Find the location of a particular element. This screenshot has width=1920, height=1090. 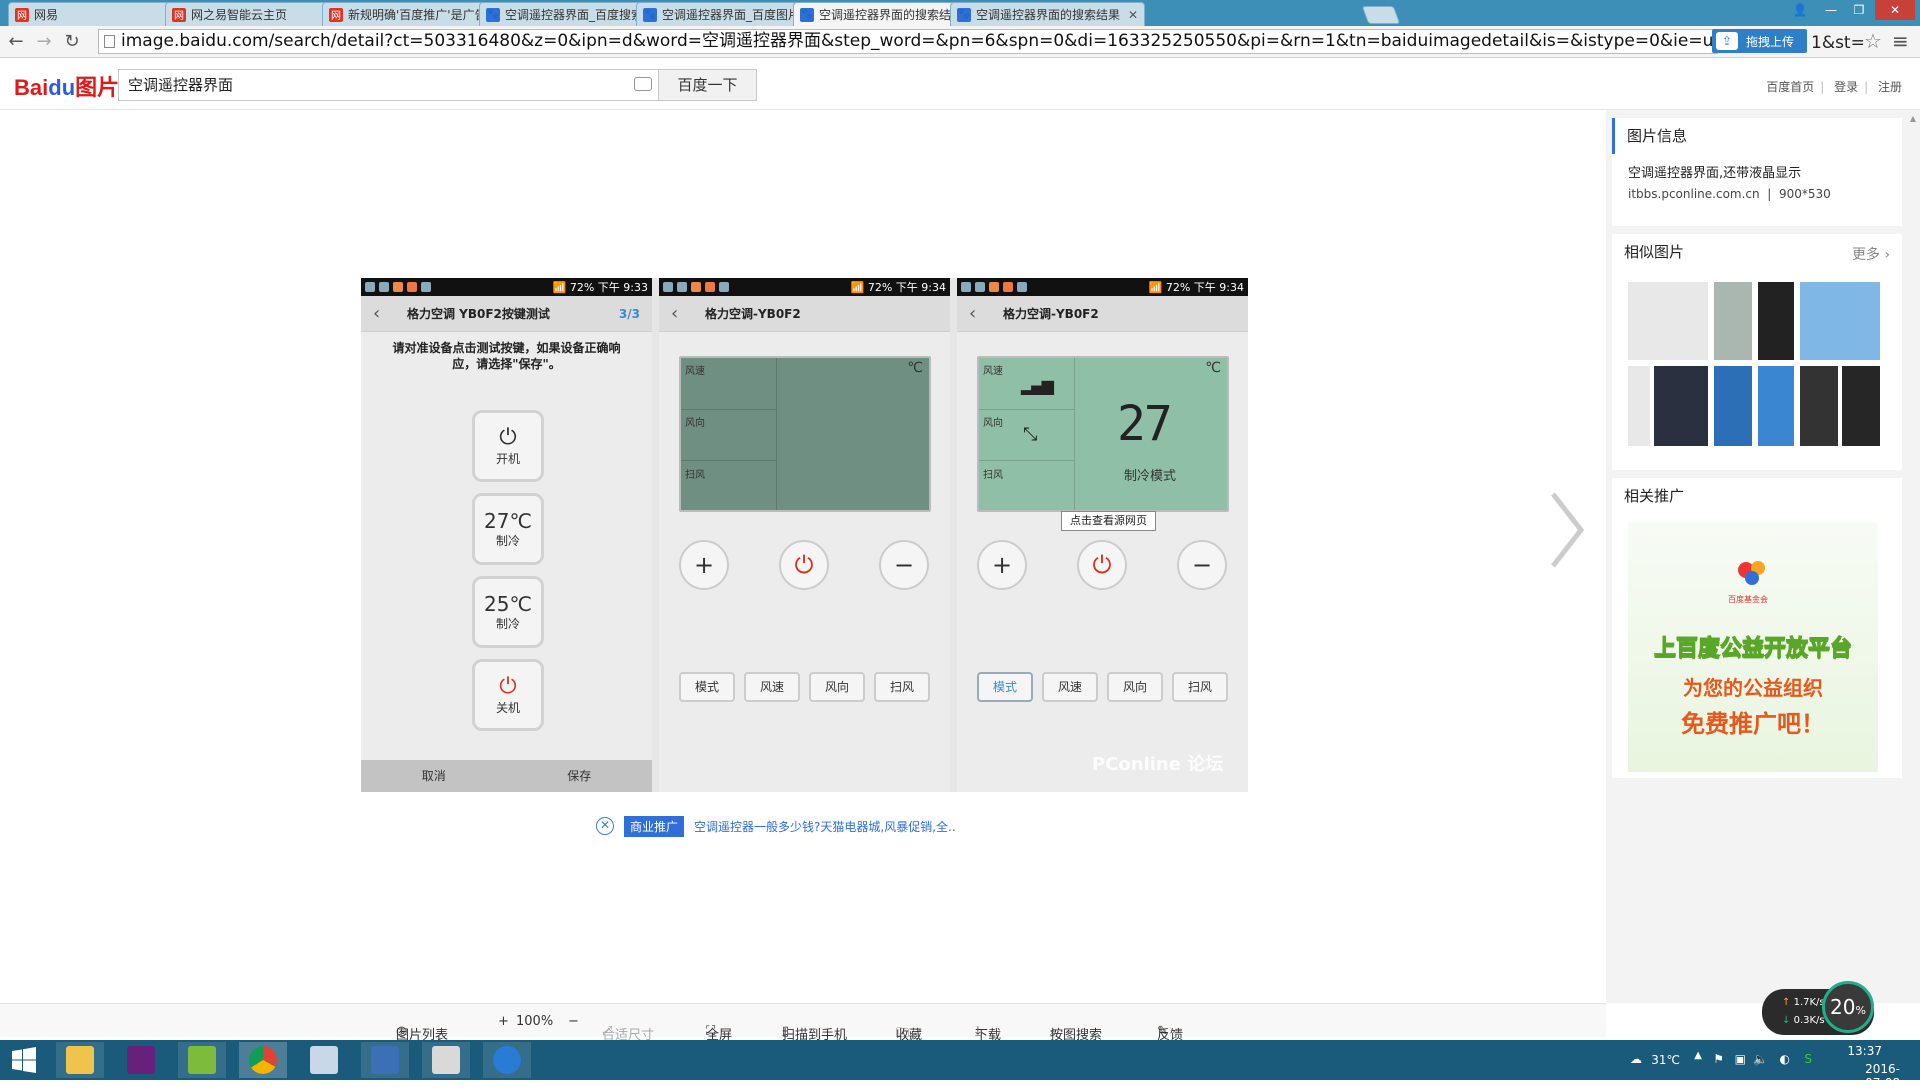

tray-expand-icon: ▲ is located at coordinates (1698, 1055).